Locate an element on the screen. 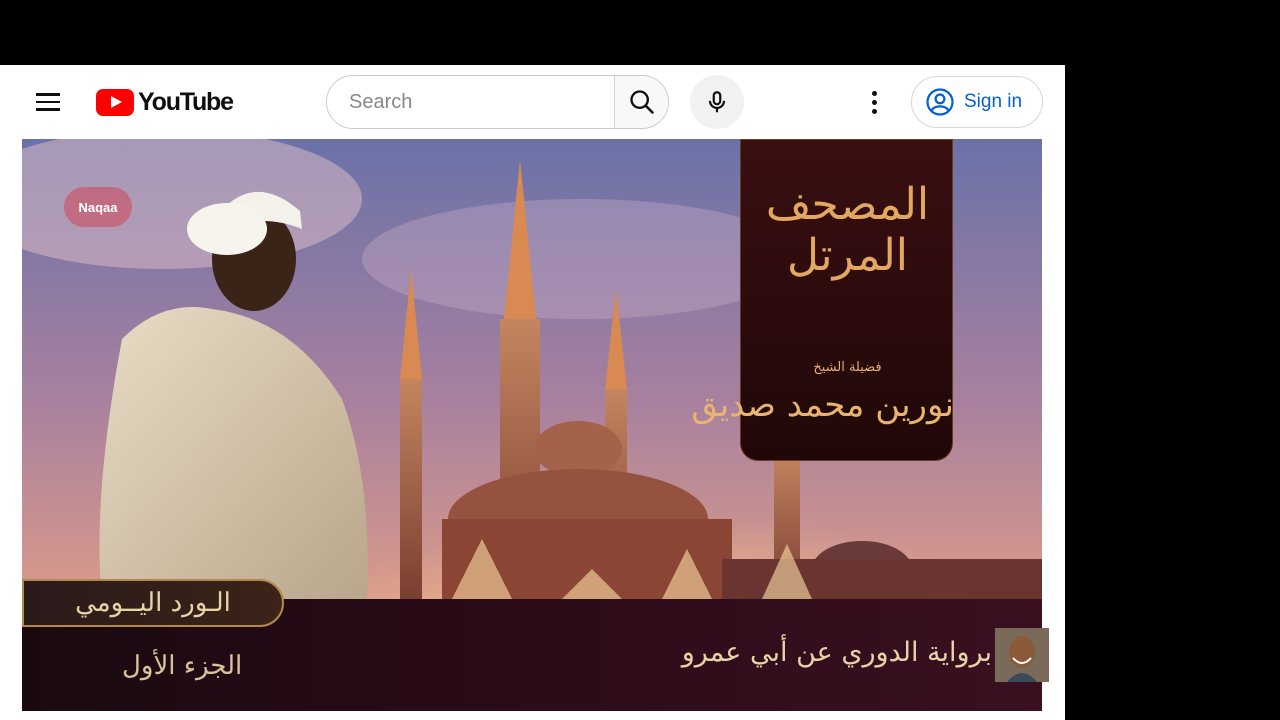 The height and width of the screenshot is (720, 1280). banner-title: المصحف المرتل is located at coordinates (847, 230).